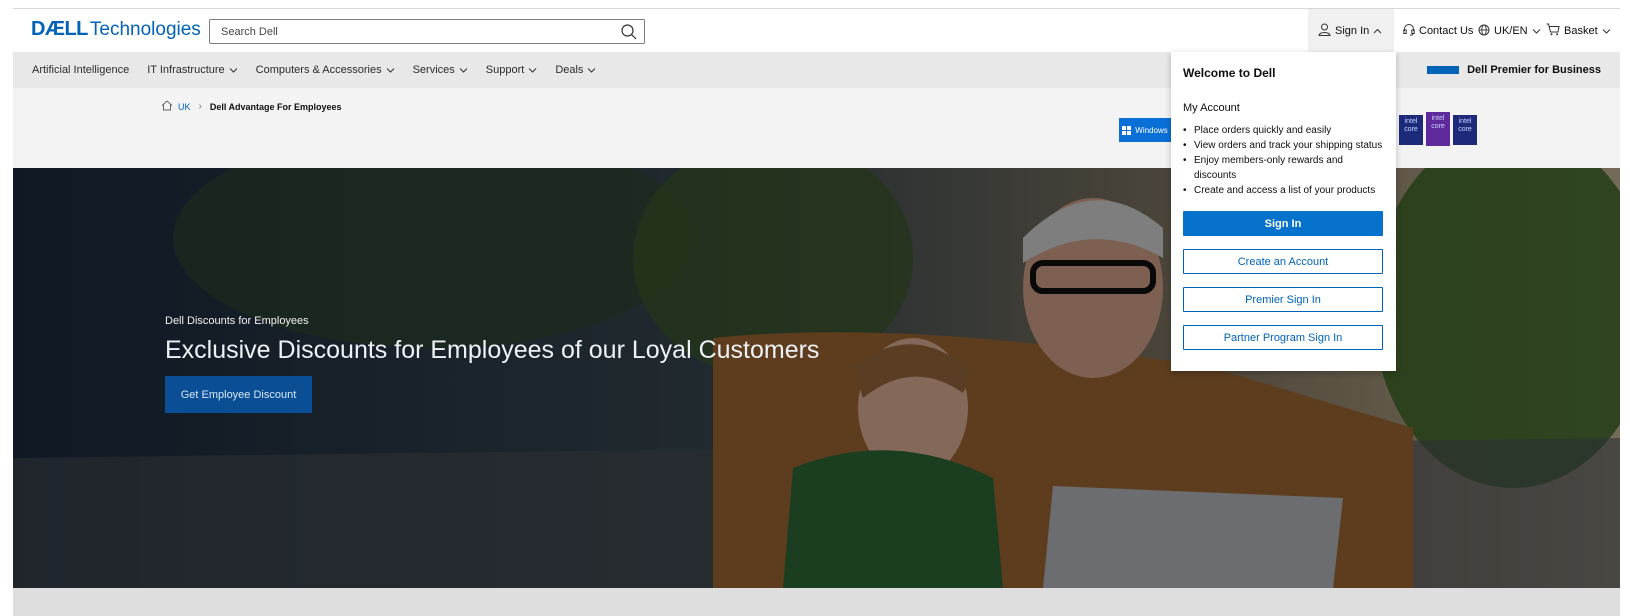 Image resolution: width=1630 pixels, height=616 pixels. I want to click on nav-item-deals: Deals, so click(575, 70).